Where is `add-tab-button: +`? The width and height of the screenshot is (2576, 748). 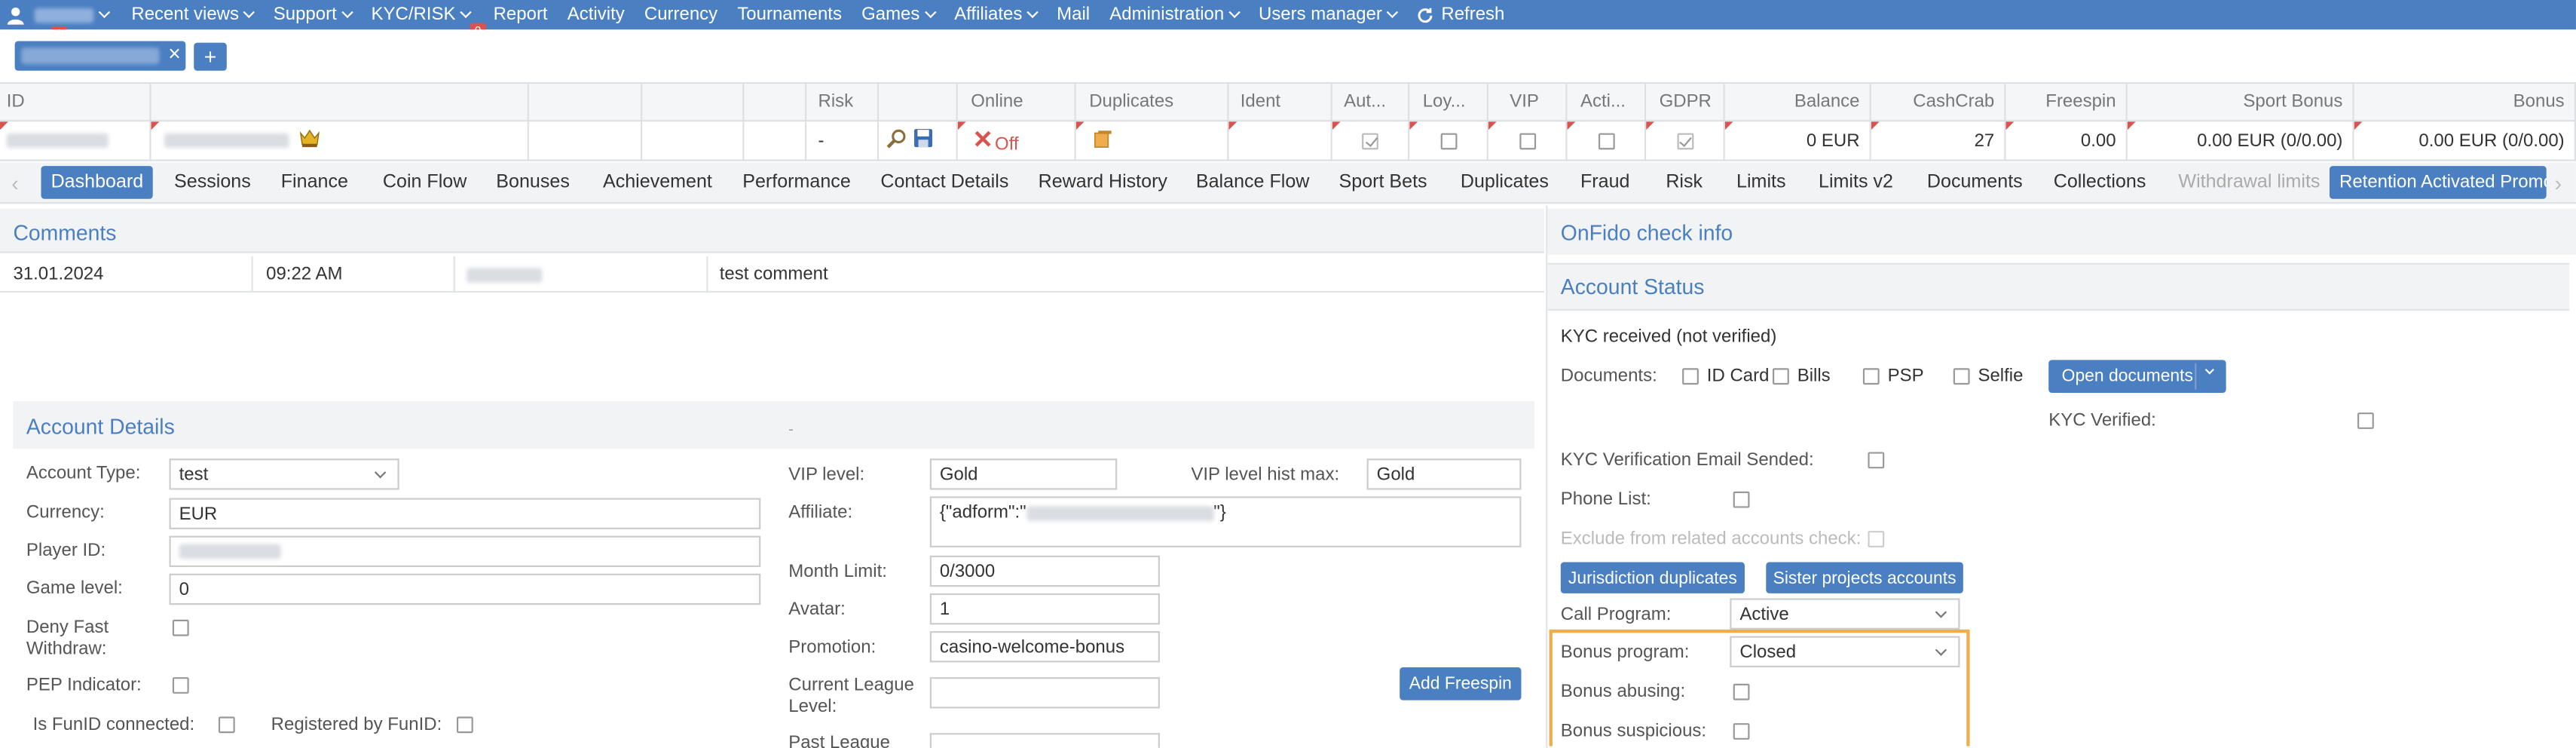 add-tab-button: + is located at coordinates (210, 56).